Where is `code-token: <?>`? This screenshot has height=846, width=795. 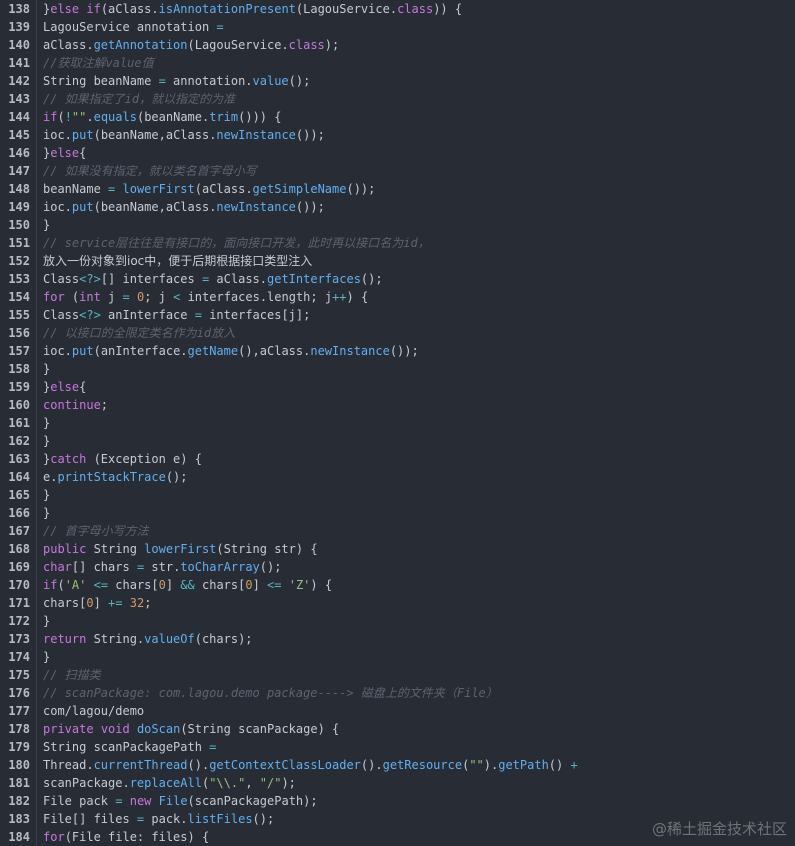
code-token: <?> is located at coordinates (90, 279).